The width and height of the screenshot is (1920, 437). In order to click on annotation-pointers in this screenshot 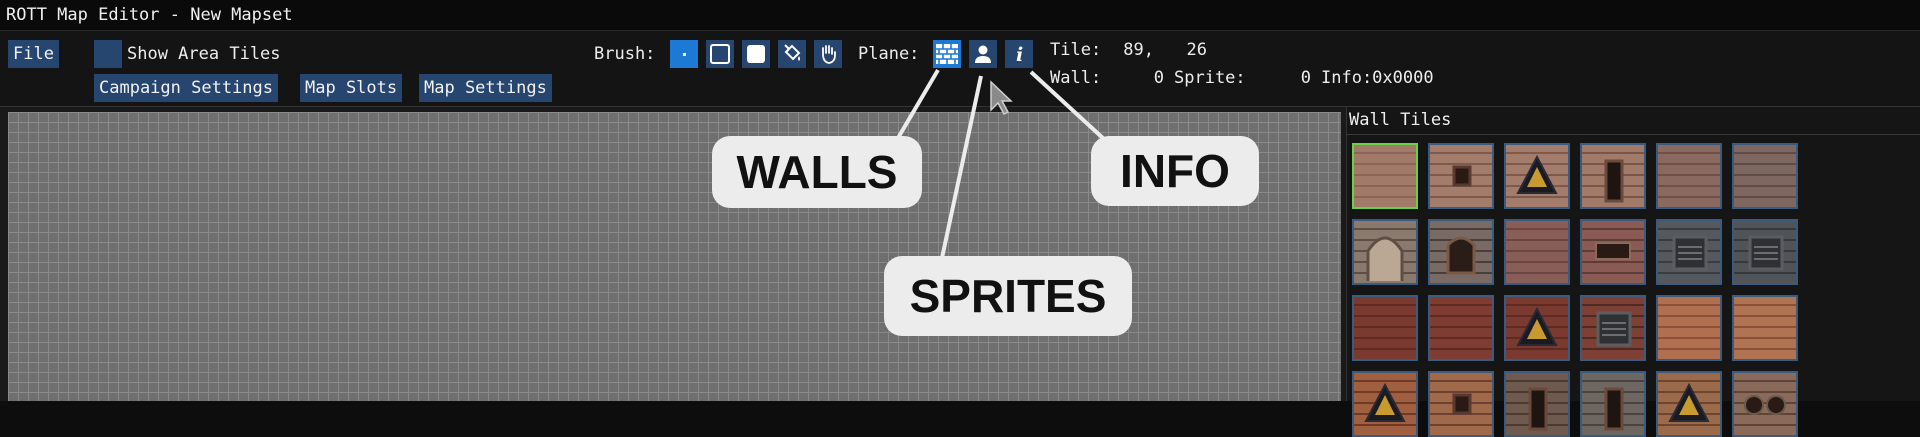, I will do `click(1001, 163)`.